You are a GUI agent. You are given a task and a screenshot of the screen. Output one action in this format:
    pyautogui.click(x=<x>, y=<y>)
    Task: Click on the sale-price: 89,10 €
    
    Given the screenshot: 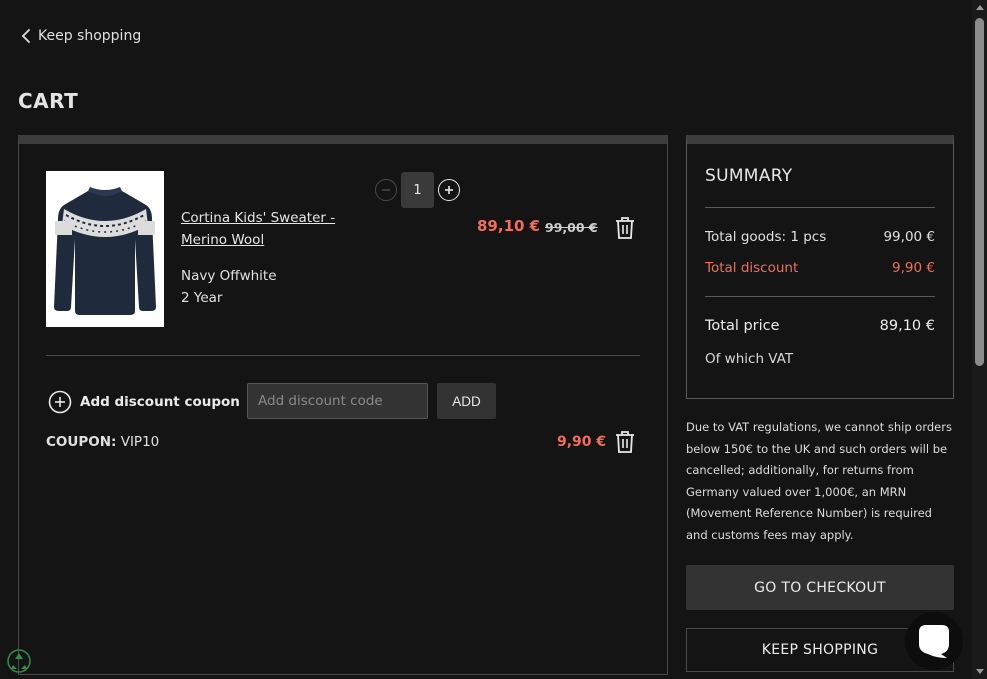 What is the action you would take?
    pyautogui.click(x=509, y=226)
    